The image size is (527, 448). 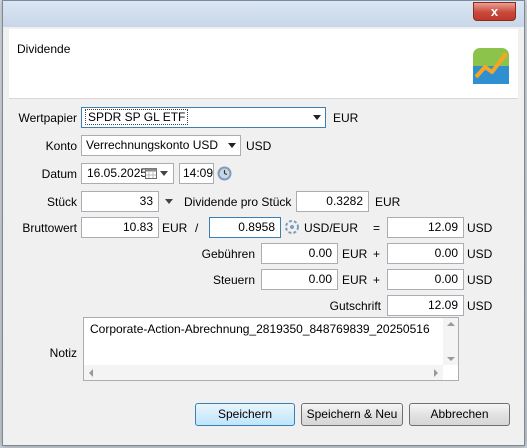 I want to click on exchange-rate-input: 0.8958, so click(x=245, y=227).